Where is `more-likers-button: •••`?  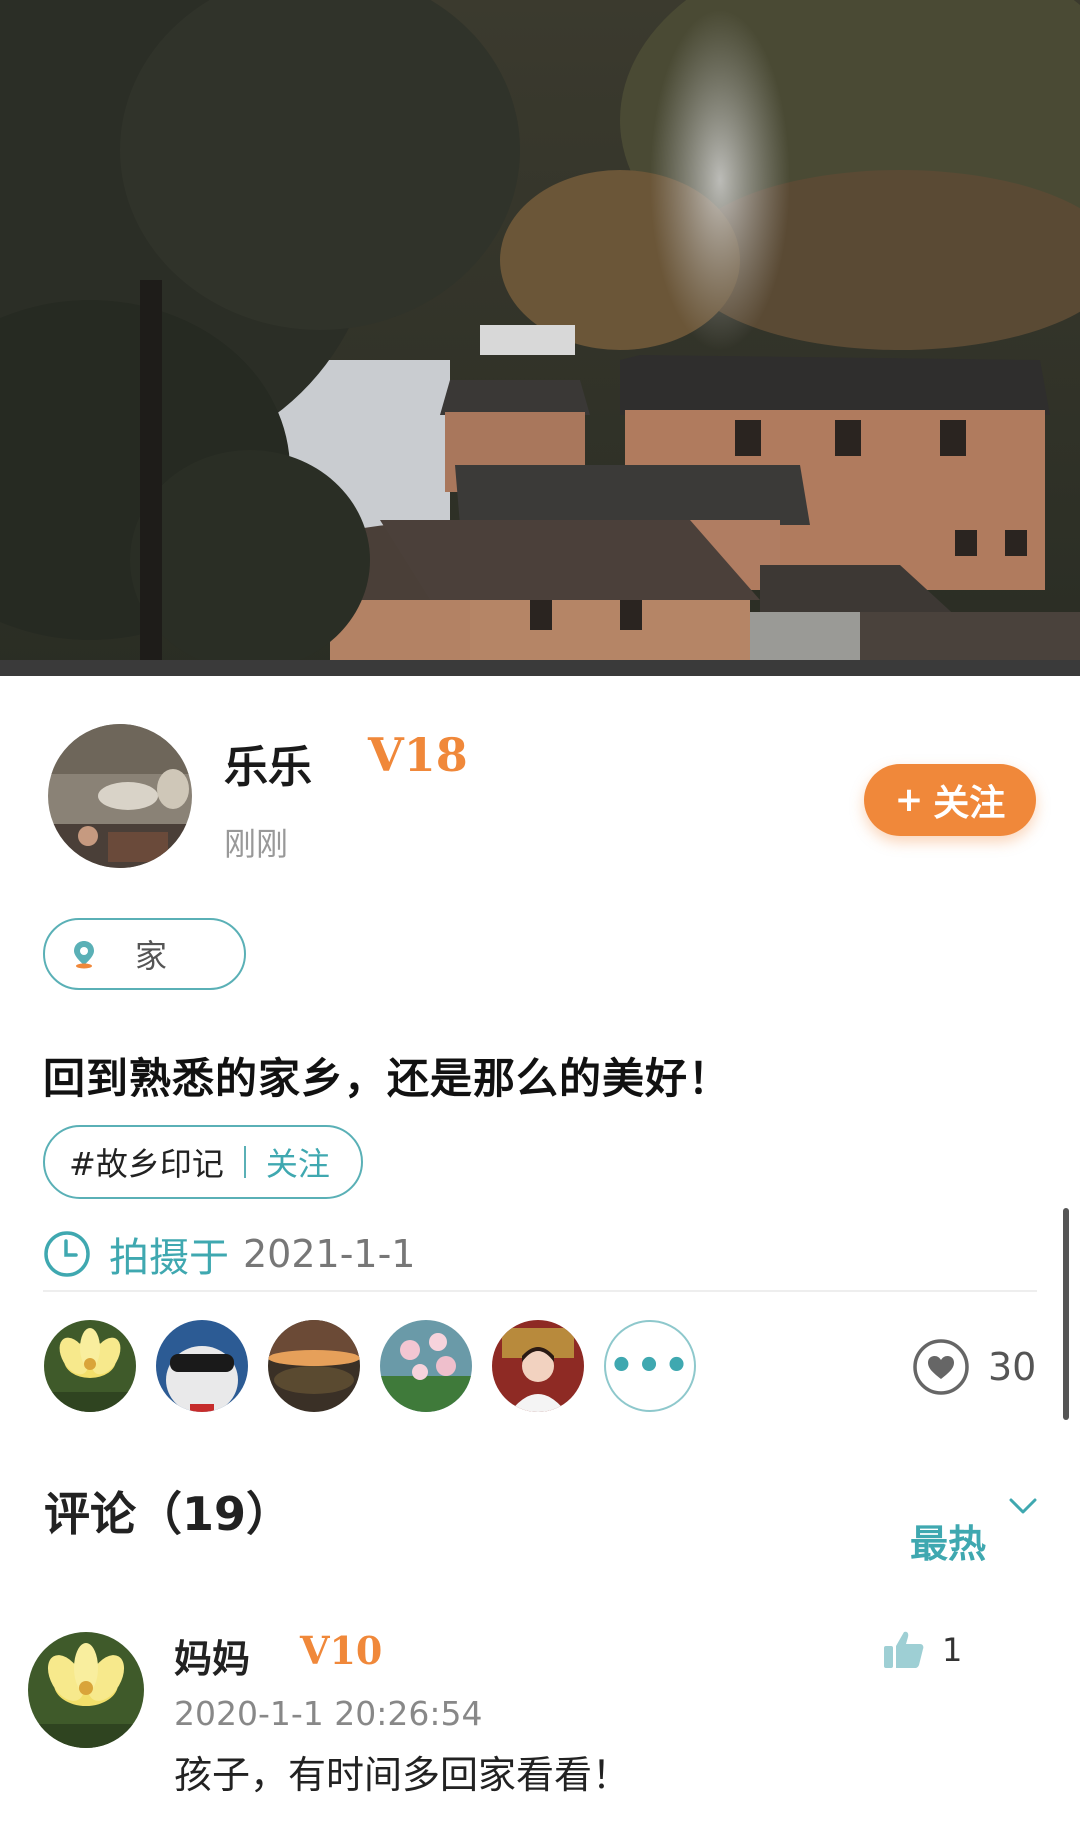
more-likers-button: ••• is located at coordinates (650, 1366).